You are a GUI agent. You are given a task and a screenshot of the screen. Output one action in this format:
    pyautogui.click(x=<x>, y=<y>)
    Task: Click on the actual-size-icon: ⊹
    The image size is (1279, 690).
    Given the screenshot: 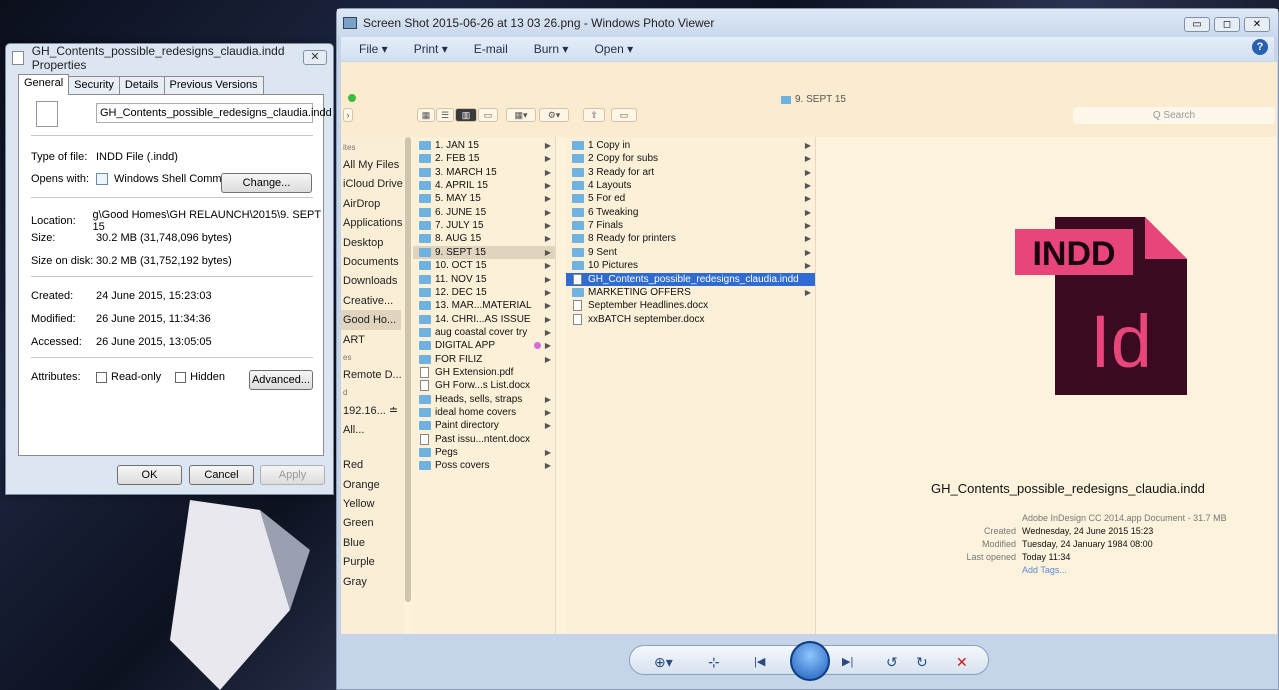 What is the action you would take?
    pyautogui.click(x=714, y=662)
    